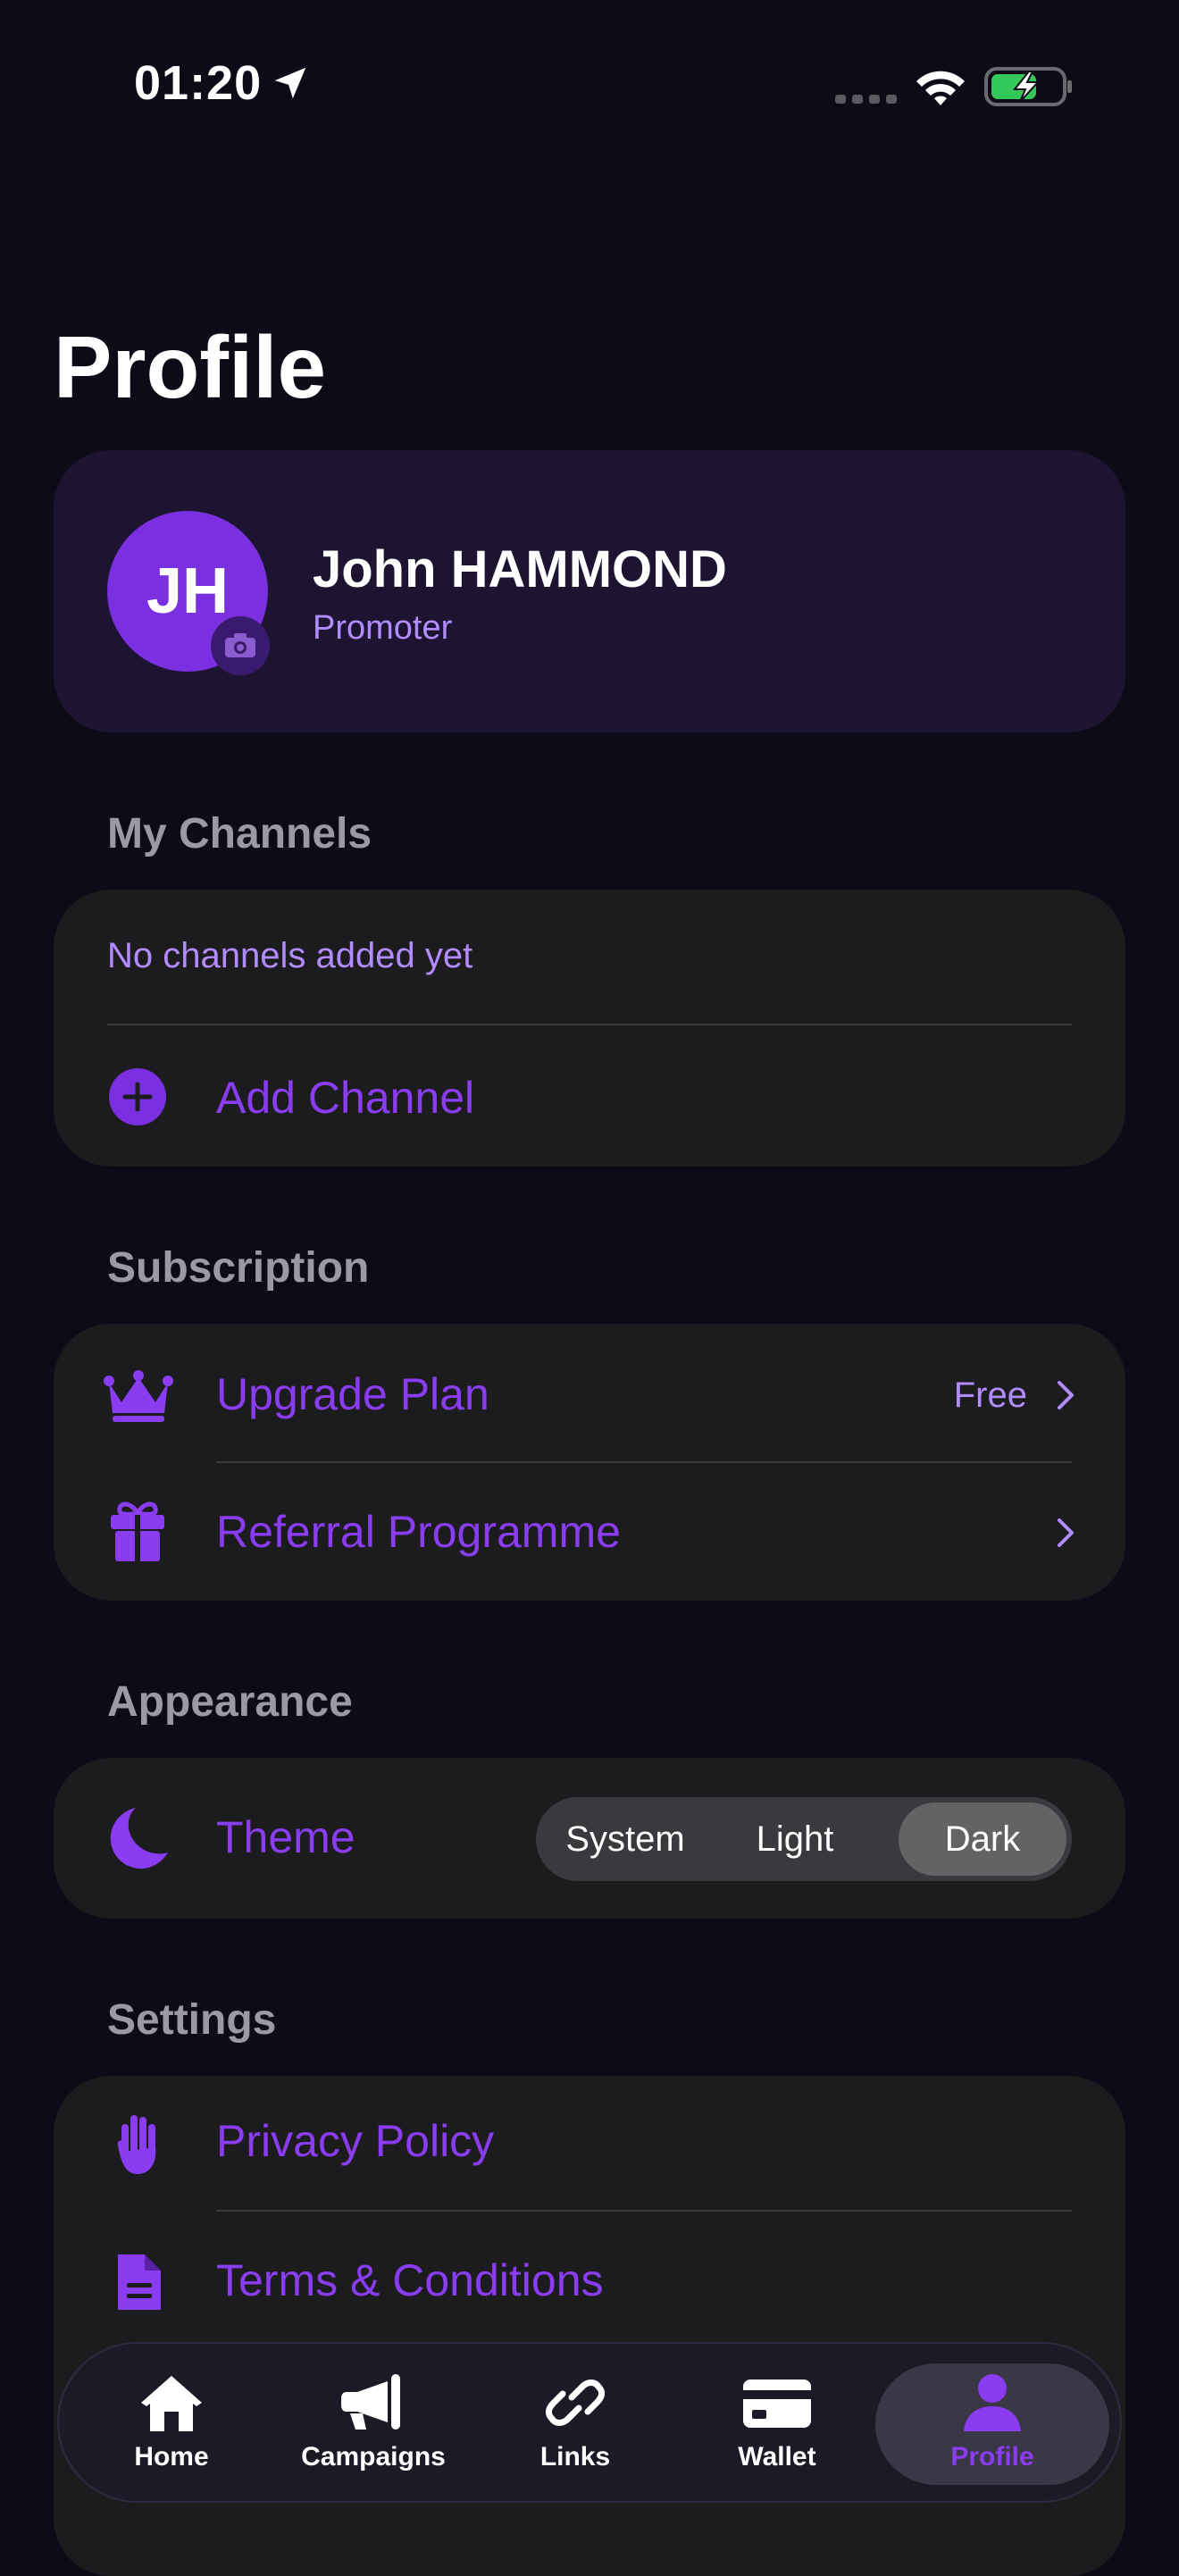  I want to click on change-photo-button, so click(240, 646).